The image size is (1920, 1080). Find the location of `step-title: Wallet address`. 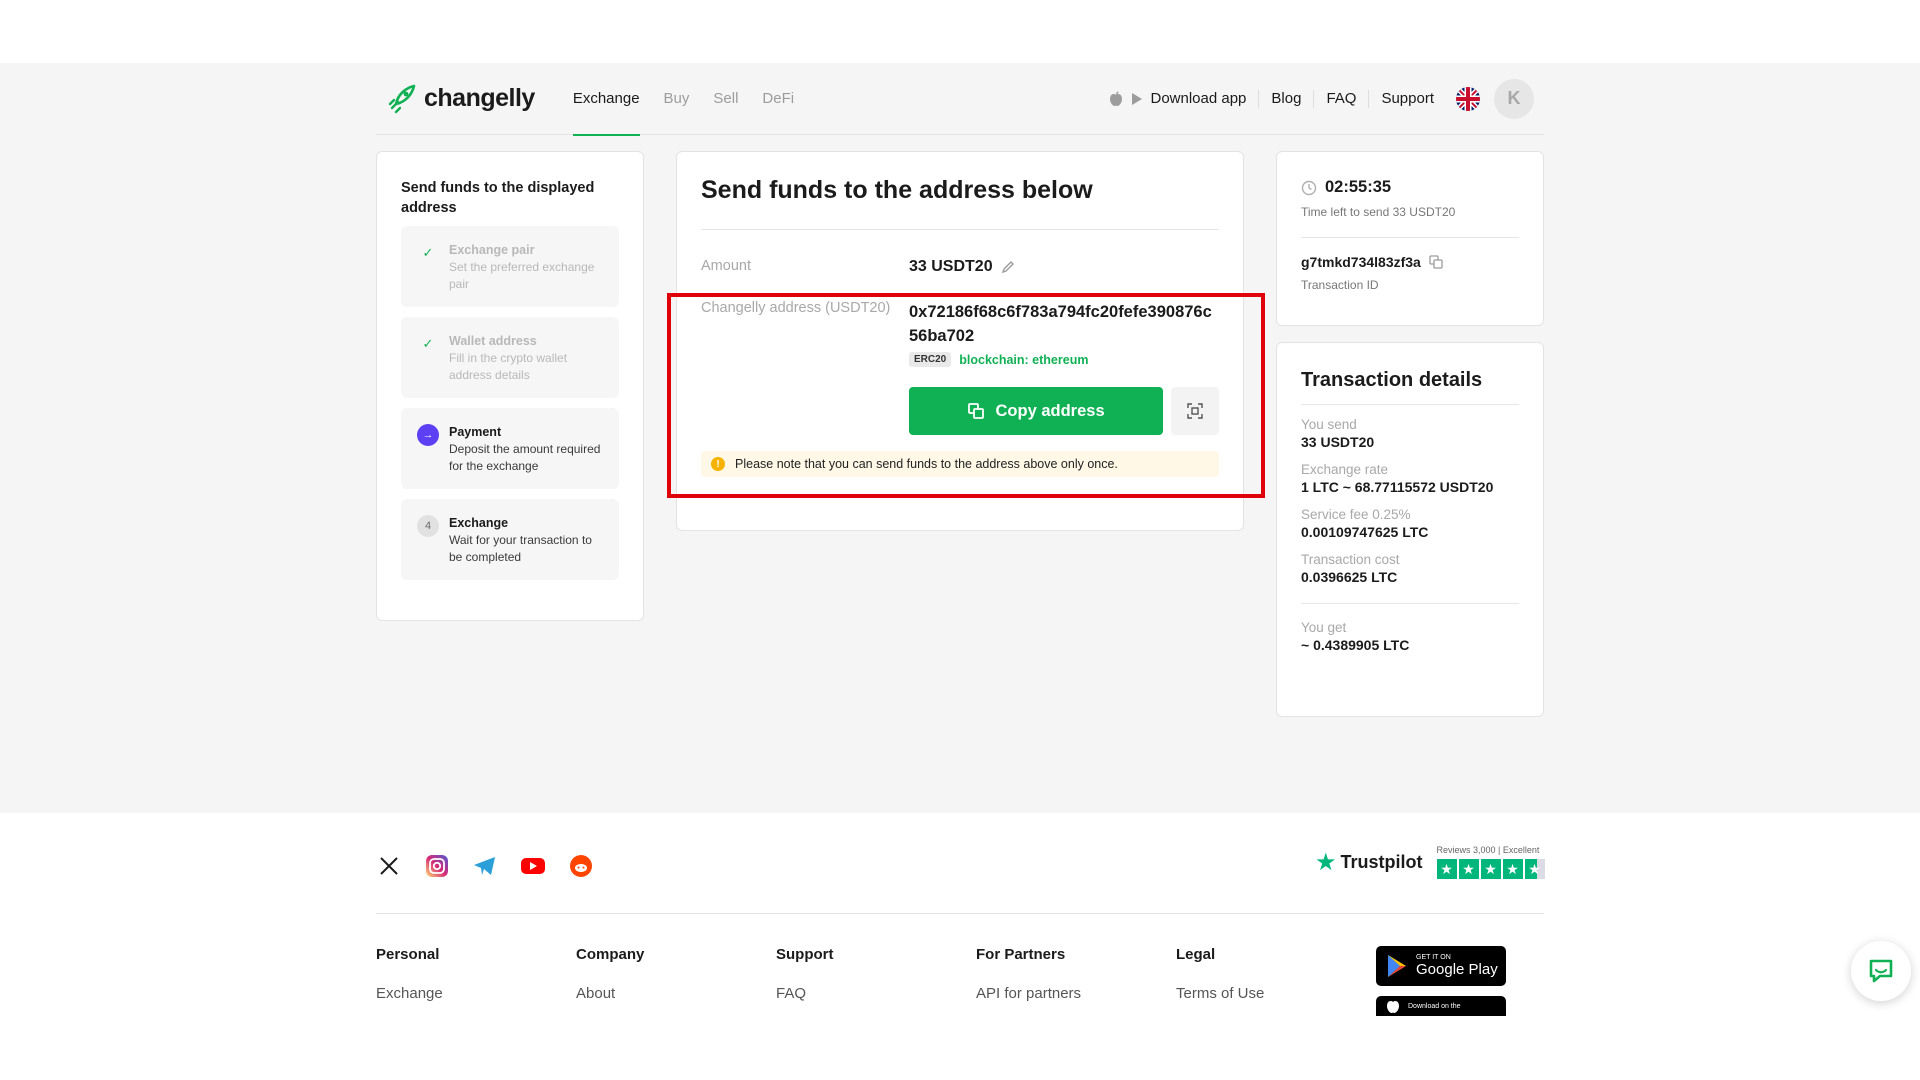

step-title: Wallet address is located at coordinates (493, 341).